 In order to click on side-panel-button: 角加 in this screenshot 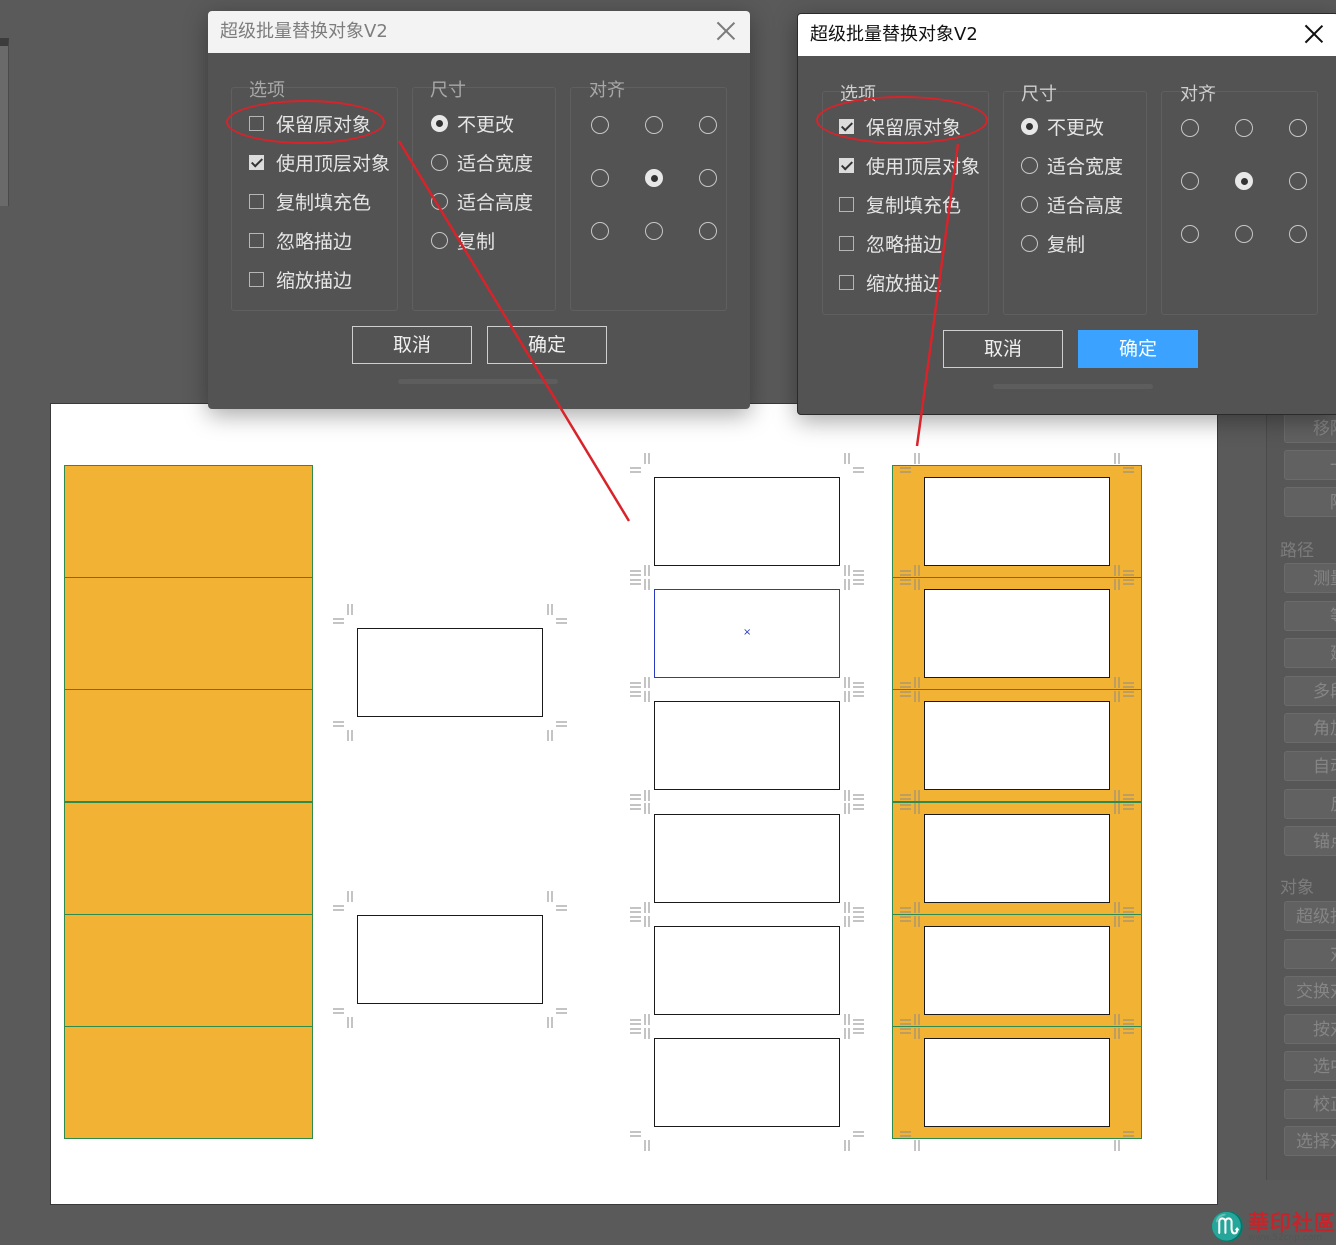, I will do `click(1310, 728)`.